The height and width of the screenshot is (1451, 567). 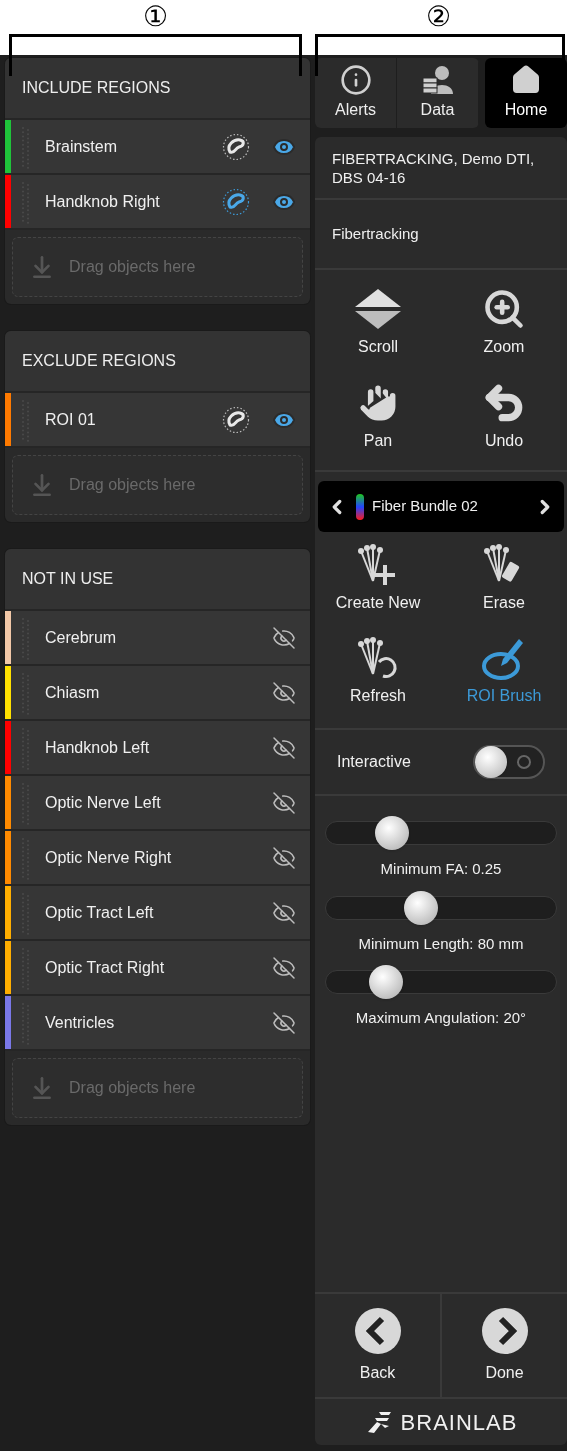 I want to click on tool-button: Create New, so click(x=378, y=578).